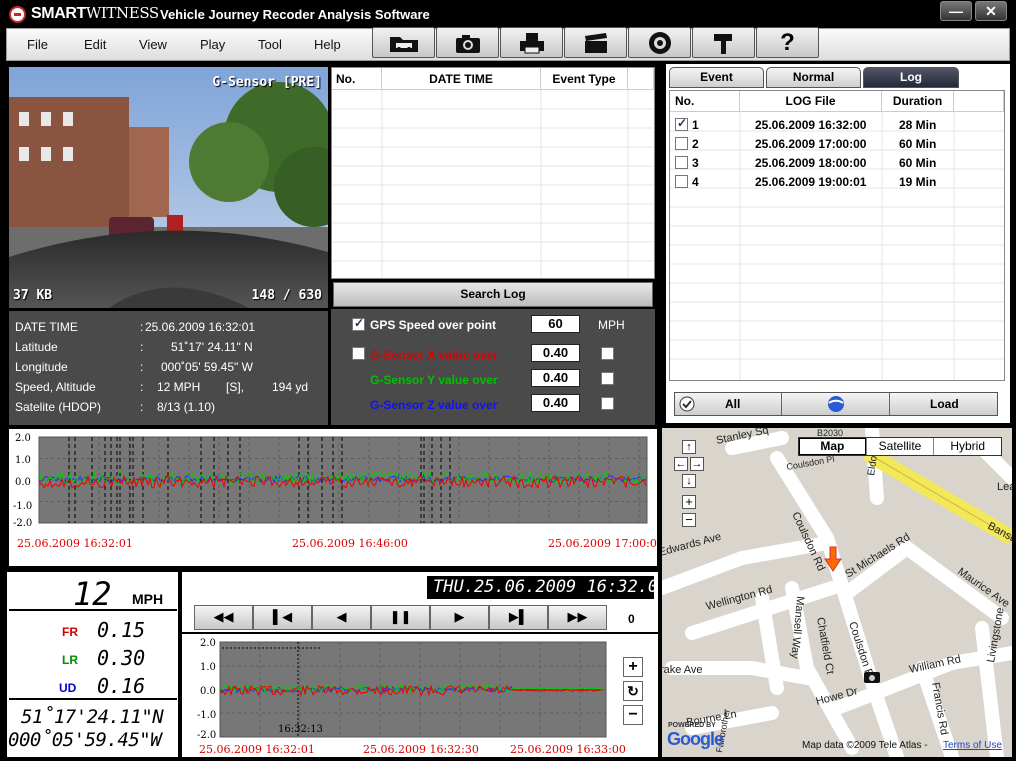  Describe the element at coordinates (972, 745) in the screenshot. I see `terms-of-use-link: Terms of Use` at that location.